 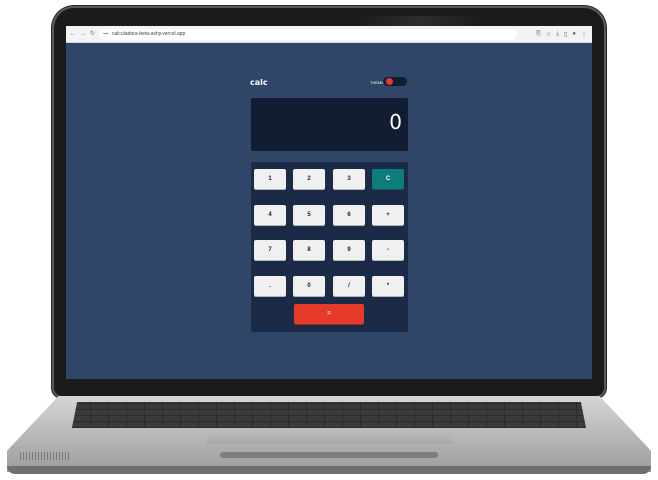 What do you see at coordinates (548, 34) in the screenshot?
I see `star-icon: ☆` at bounding box center [548, 34].